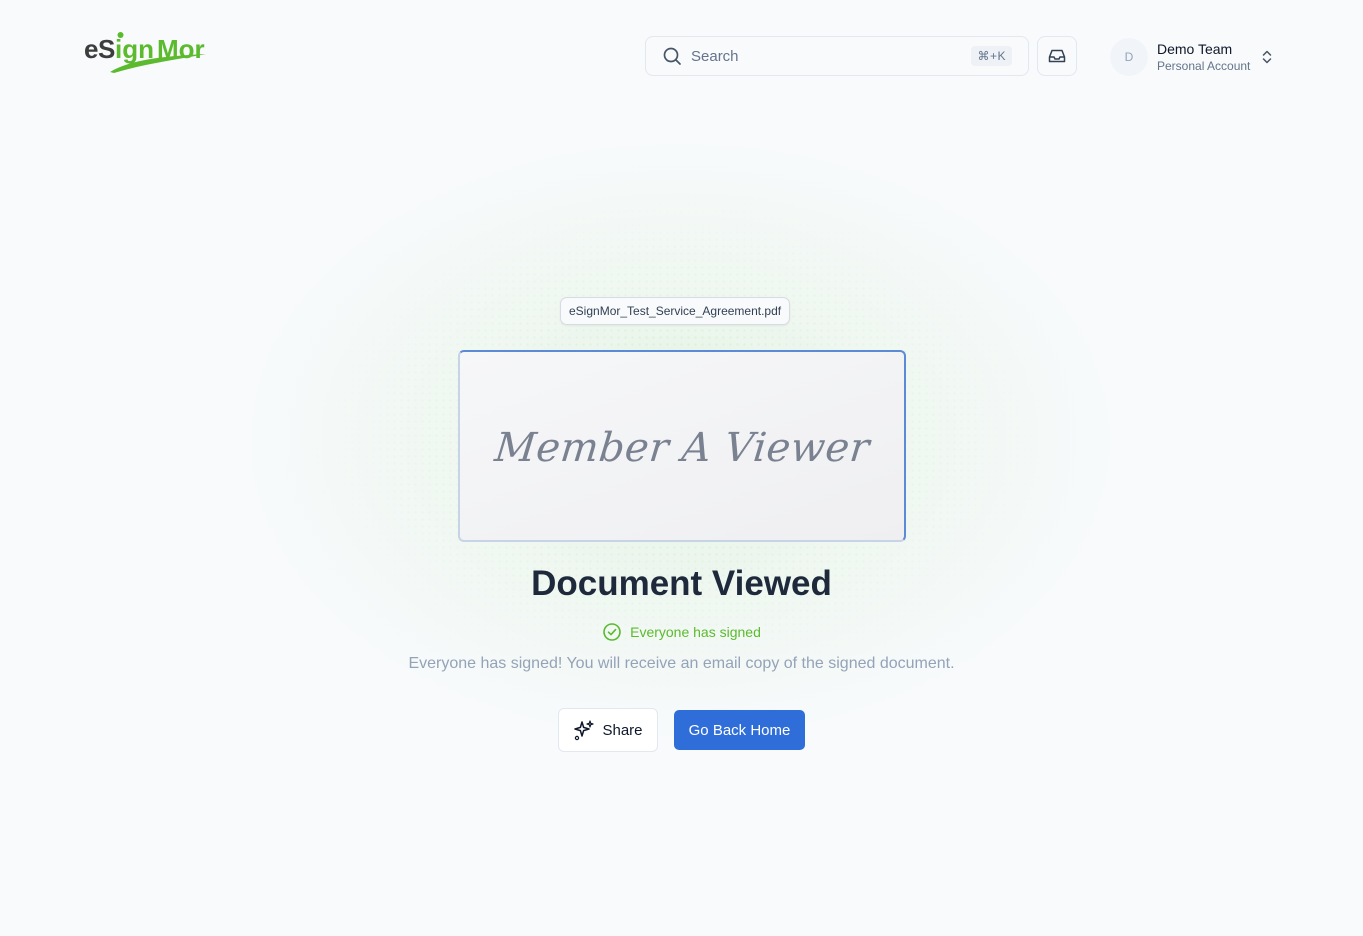 This screenshot has height=936, width=1363. I want to click on search-input: Search ⌘+K, so click(837, 56).